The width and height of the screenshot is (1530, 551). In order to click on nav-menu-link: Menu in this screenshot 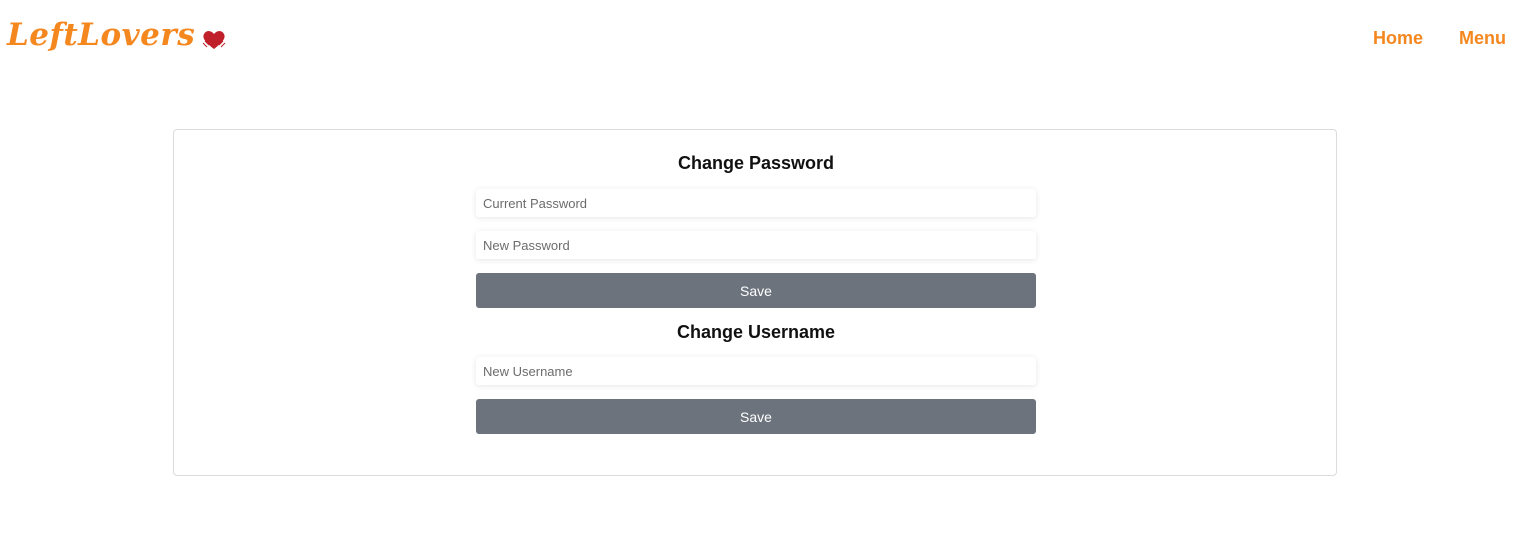, I will do `click(1482, 38)`.